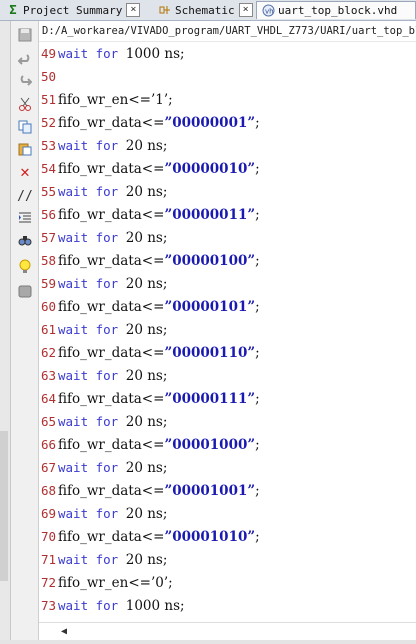 The width and height of the screenshot is (416, 644). I want to click on code-line: 62 fifo_wr_data<=”00000110”;, so click(227, 352).